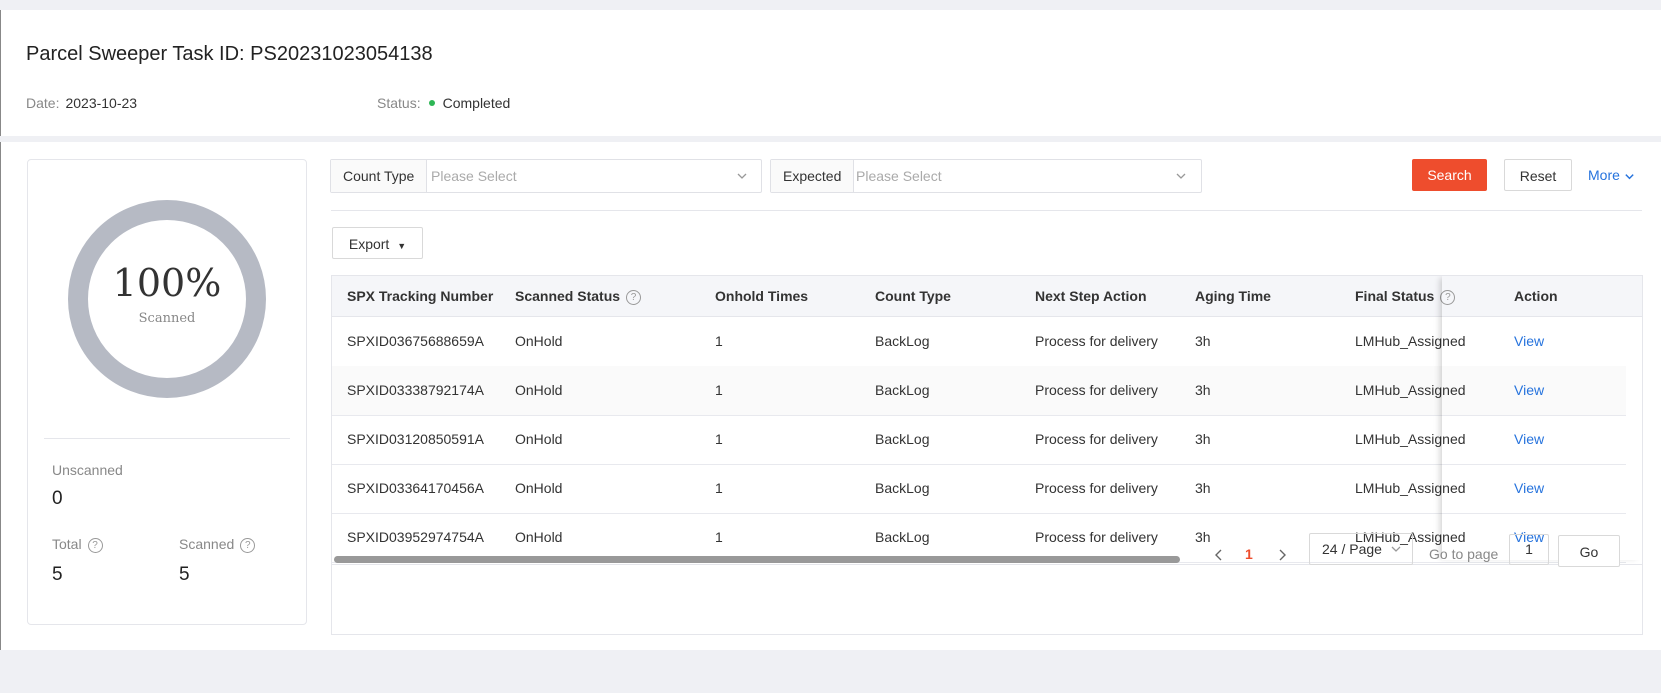 This screenshot has height=693, width=1661. I want to click on column-header-action: Action, so click(1536, 296).